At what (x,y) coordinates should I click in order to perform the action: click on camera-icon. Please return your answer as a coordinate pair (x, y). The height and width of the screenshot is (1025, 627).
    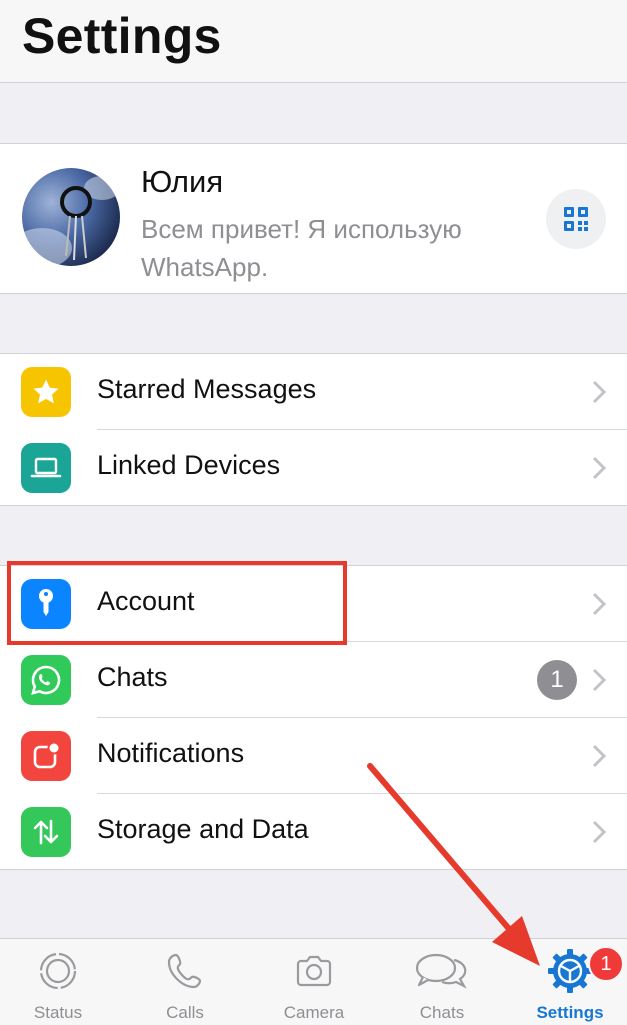
    Looking at the image, I should click on (314, 971).